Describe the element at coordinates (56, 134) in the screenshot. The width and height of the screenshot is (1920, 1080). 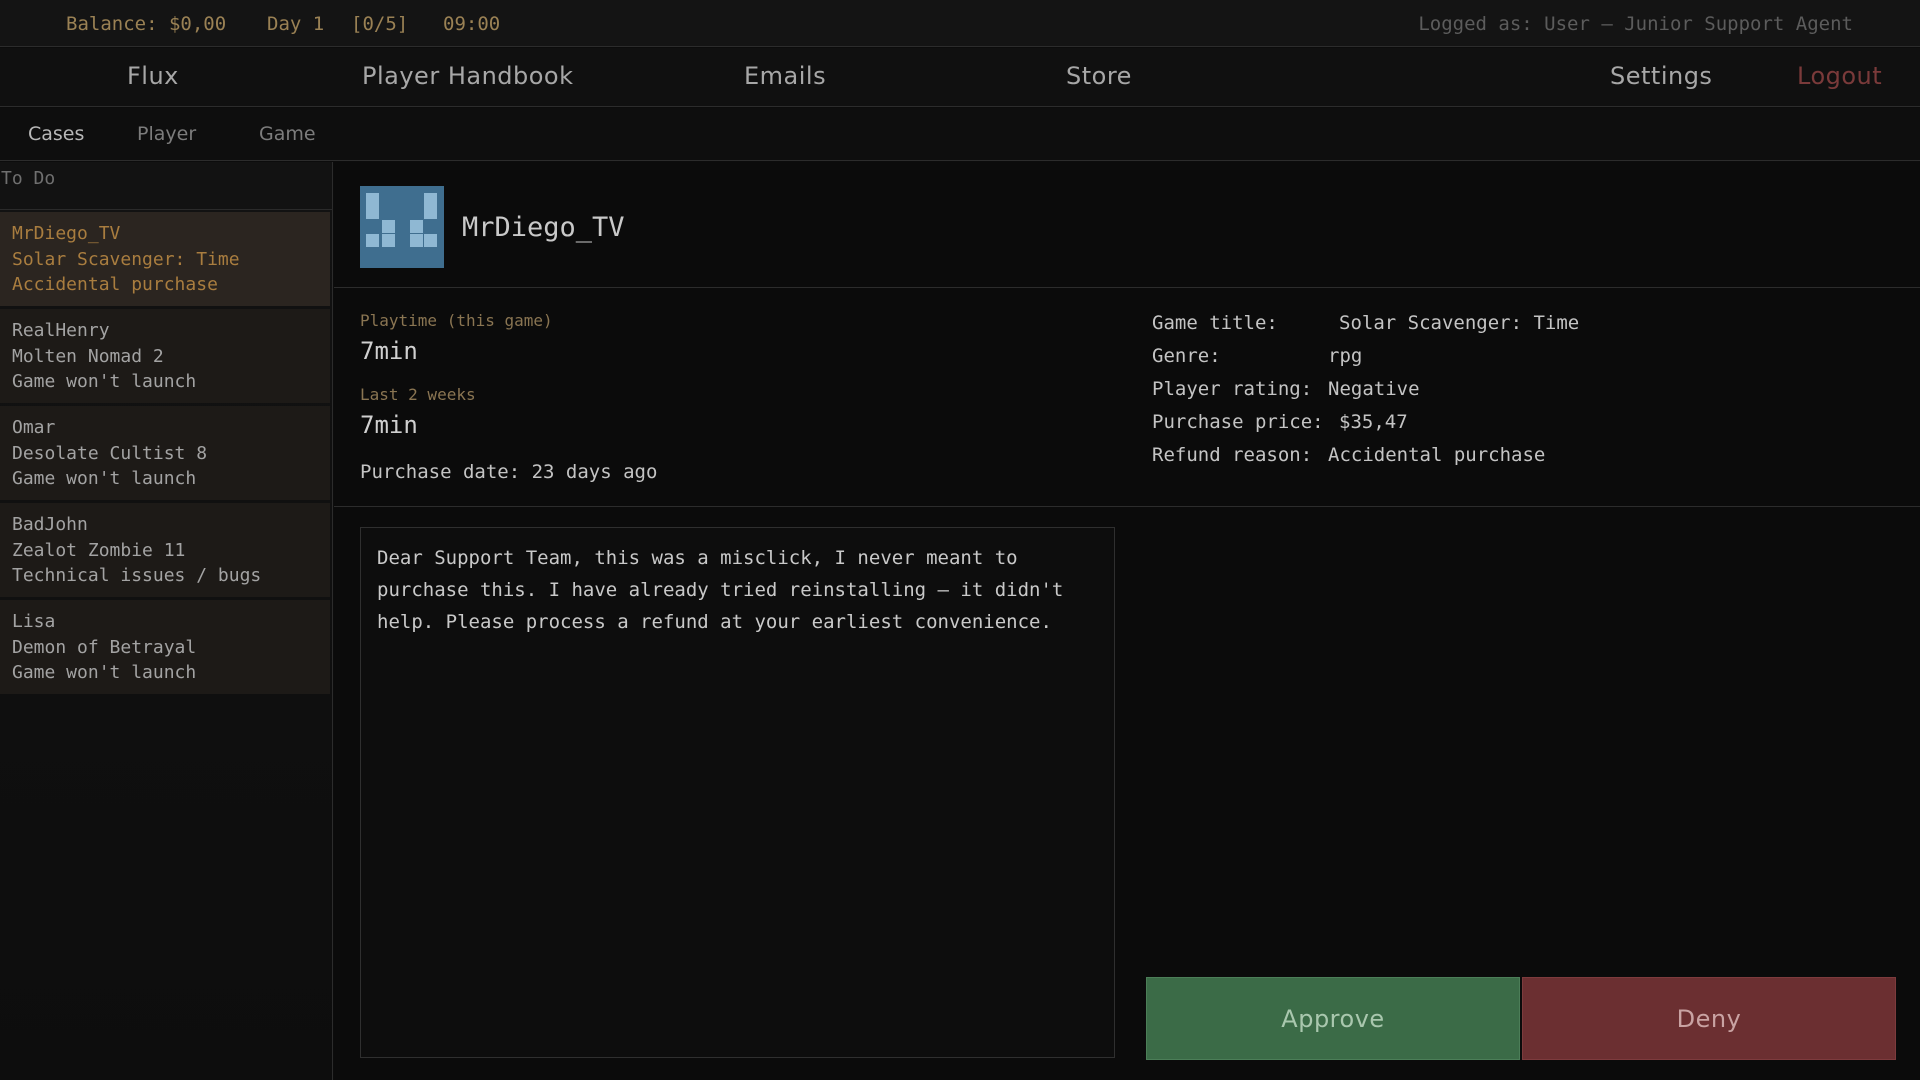
I see `tab-cases: Cases` at that location.